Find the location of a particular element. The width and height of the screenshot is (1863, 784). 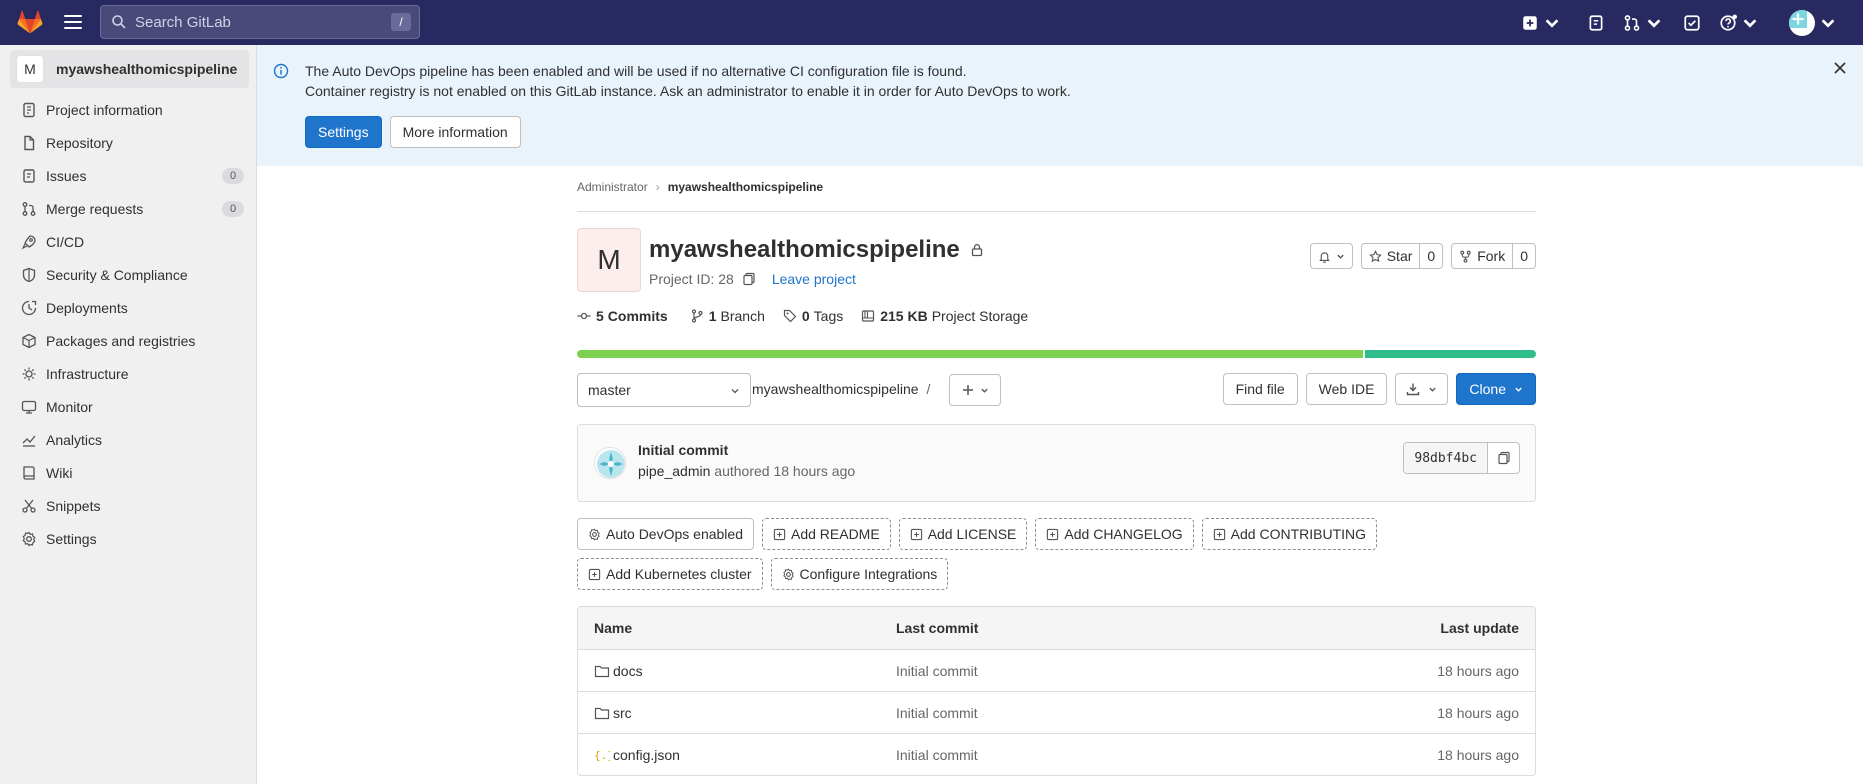

leave-project-link: Leave project is located at coordinates (814, 279).